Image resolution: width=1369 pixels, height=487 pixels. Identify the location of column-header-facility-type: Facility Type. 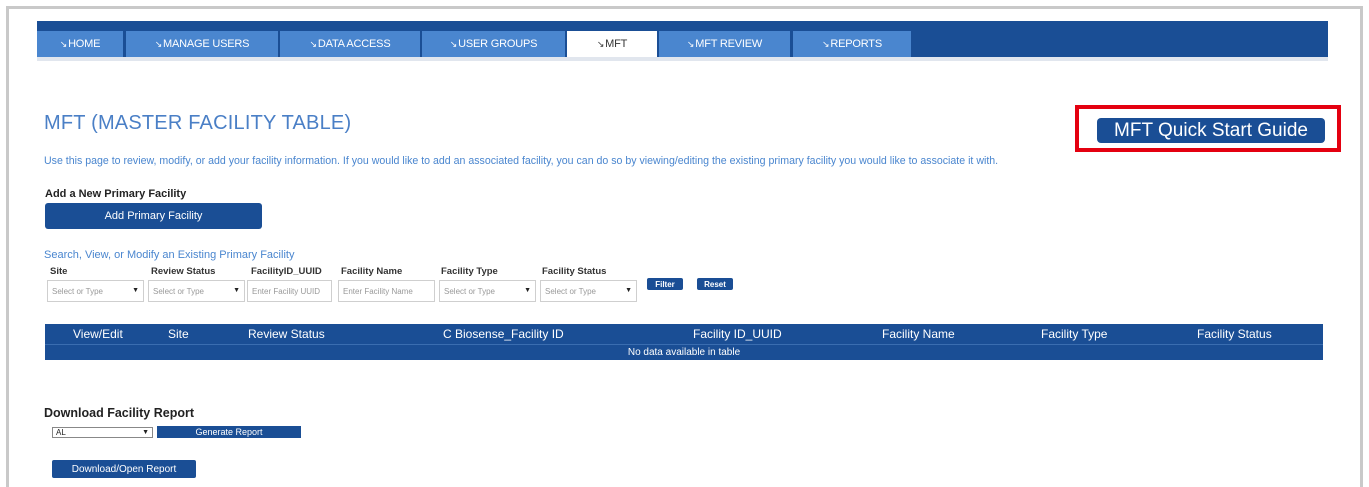
(1074, 334).